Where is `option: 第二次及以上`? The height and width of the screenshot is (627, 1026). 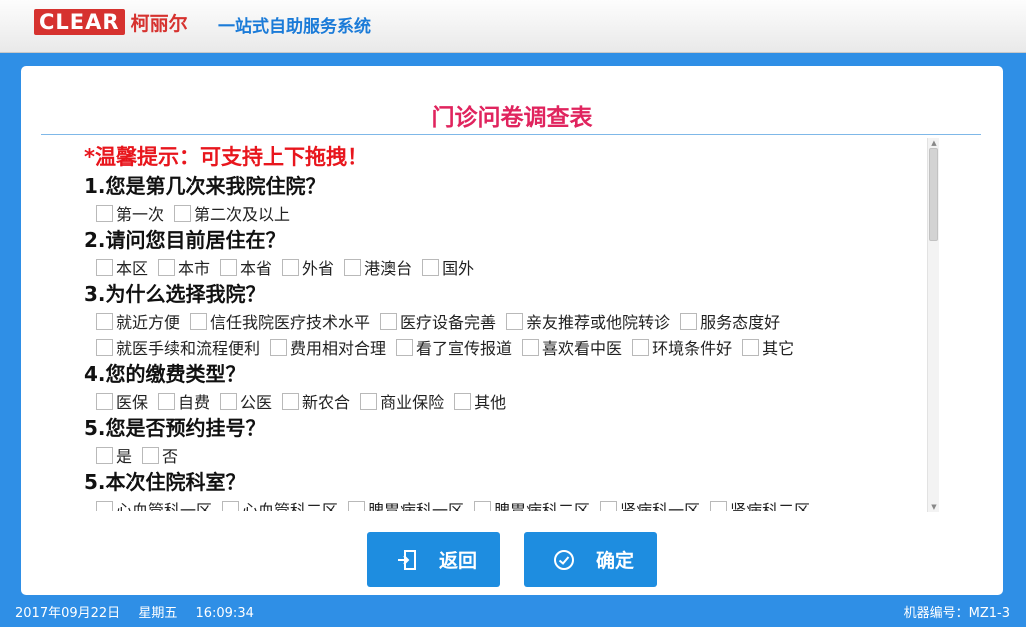 option: 第二次及以上 is located at coordinates (232, 213).